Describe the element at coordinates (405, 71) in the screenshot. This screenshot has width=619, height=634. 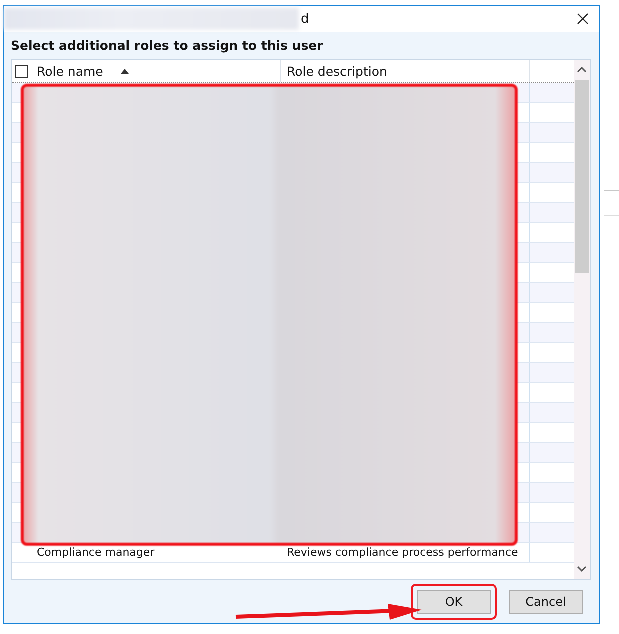
I see `column-header: Role description` at that location.